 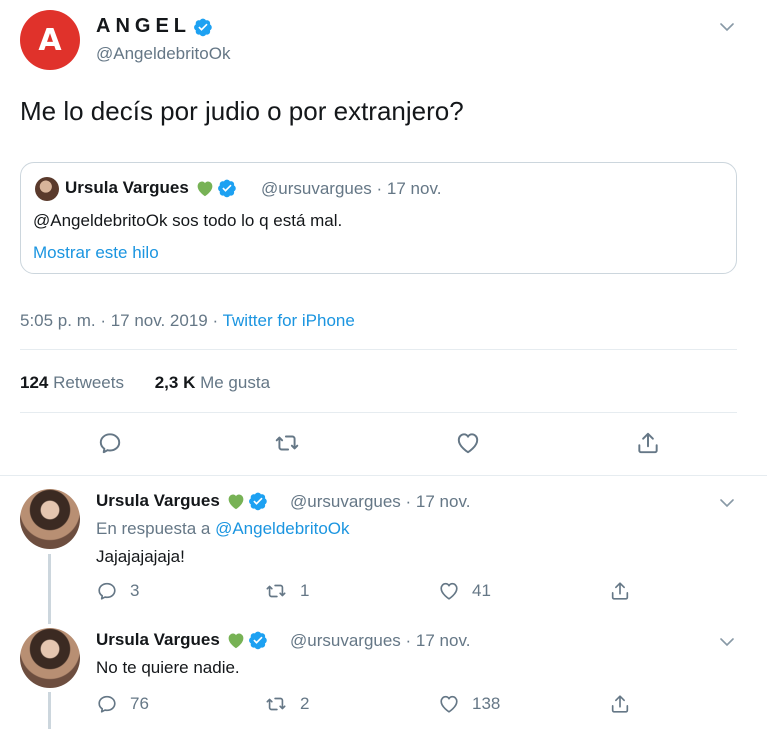 I want to click on reply-to-link: @AngeldebritoOk, so click(x=282, y=528).